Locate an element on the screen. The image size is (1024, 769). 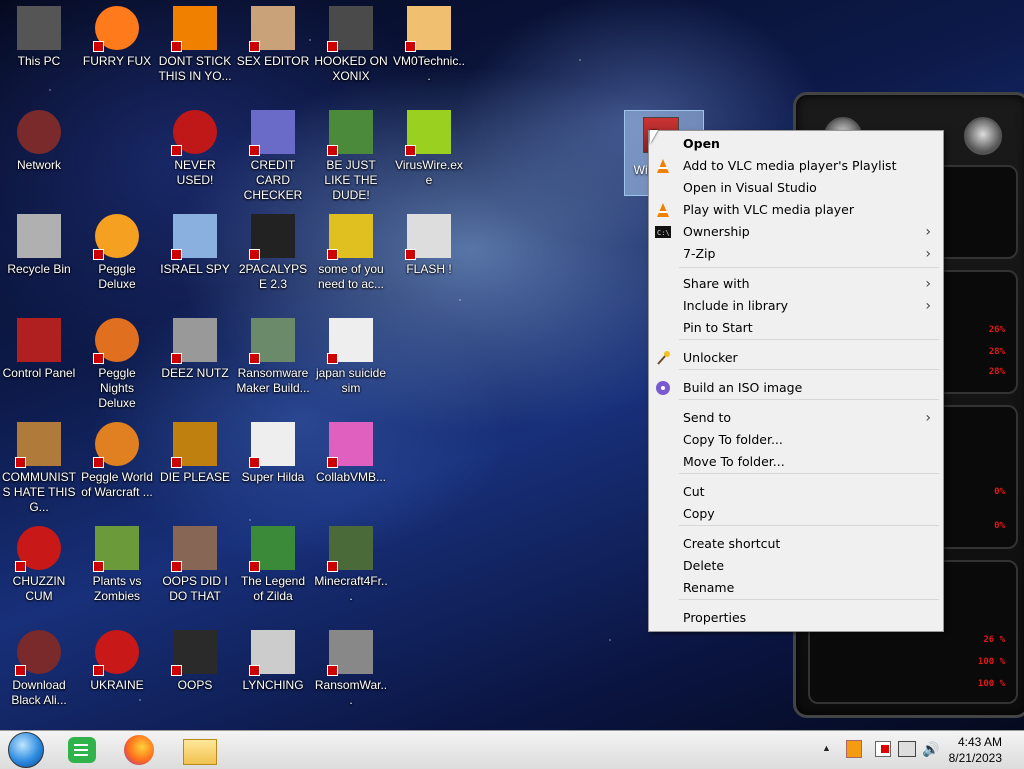
clock-date: 8/21/2023 is located at coordinates (975, 758).